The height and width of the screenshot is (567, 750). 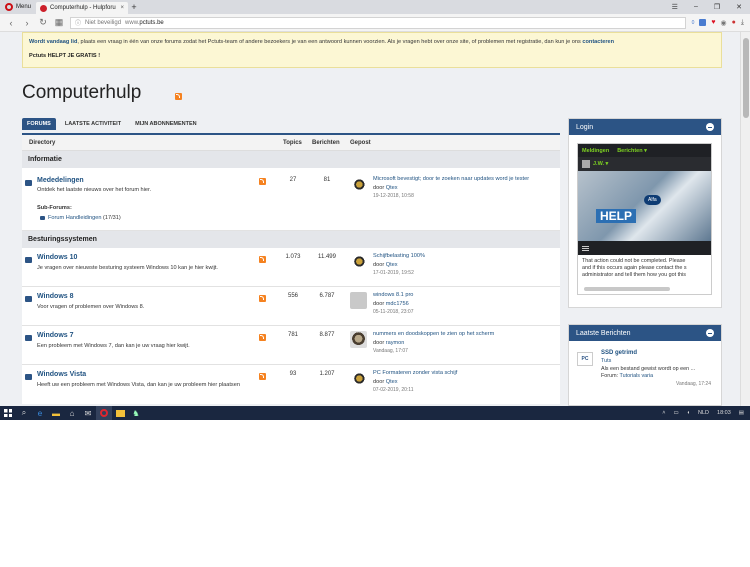 What do you see at coordinates (123, 8) in the screenshot?
I see `tab-close-icon: ×` at bounding box center [123, 8].